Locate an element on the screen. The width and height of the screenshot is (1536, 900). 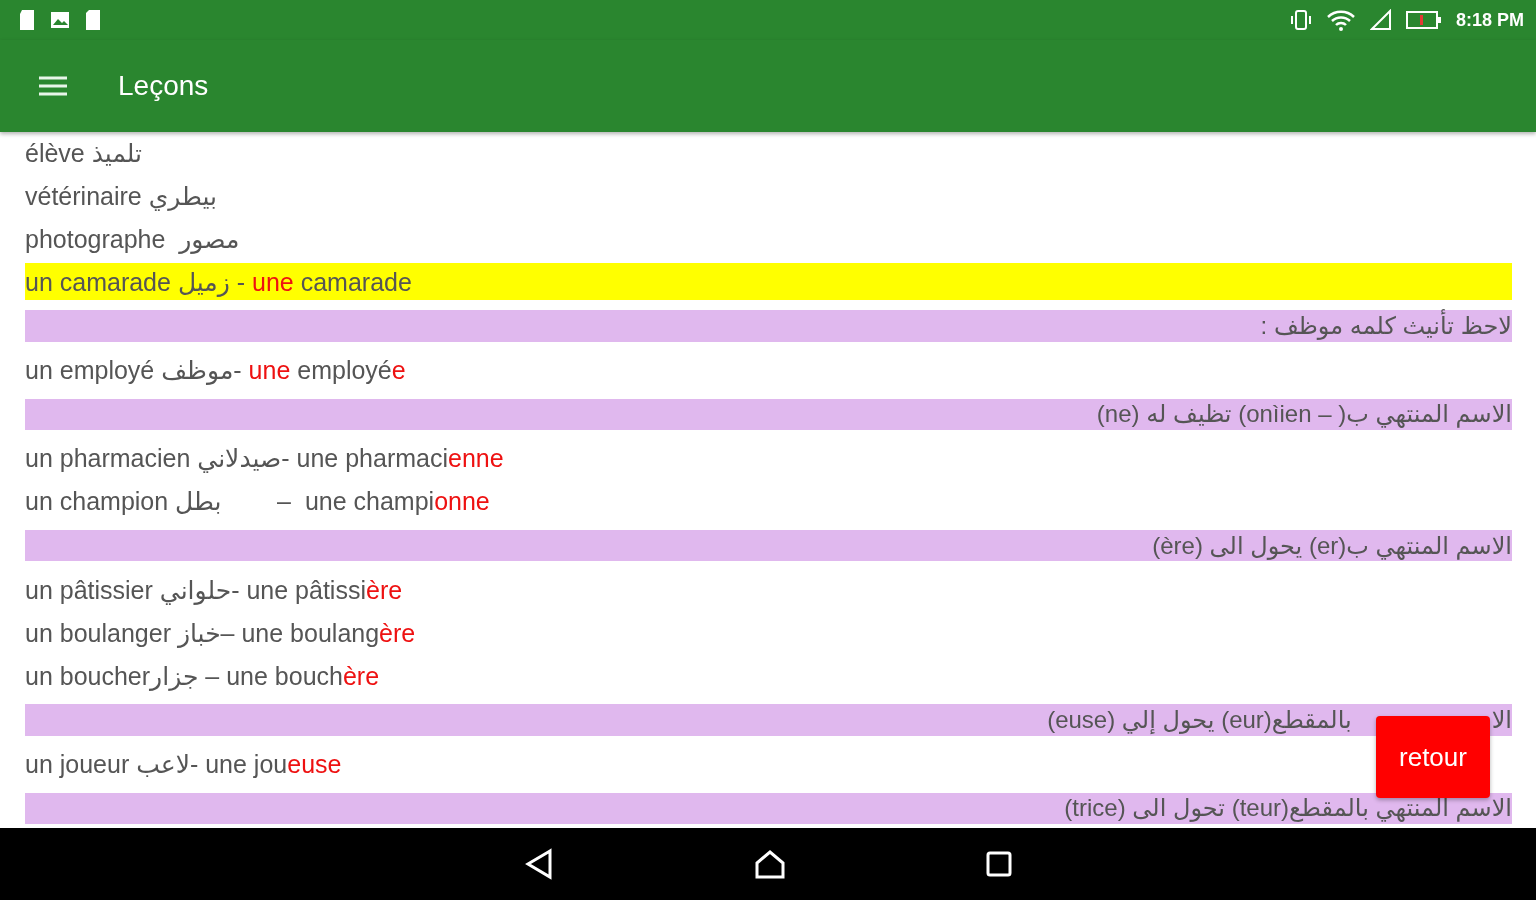
lesson-line: vétérinaire بيطري is located at coordinates (121, 196).